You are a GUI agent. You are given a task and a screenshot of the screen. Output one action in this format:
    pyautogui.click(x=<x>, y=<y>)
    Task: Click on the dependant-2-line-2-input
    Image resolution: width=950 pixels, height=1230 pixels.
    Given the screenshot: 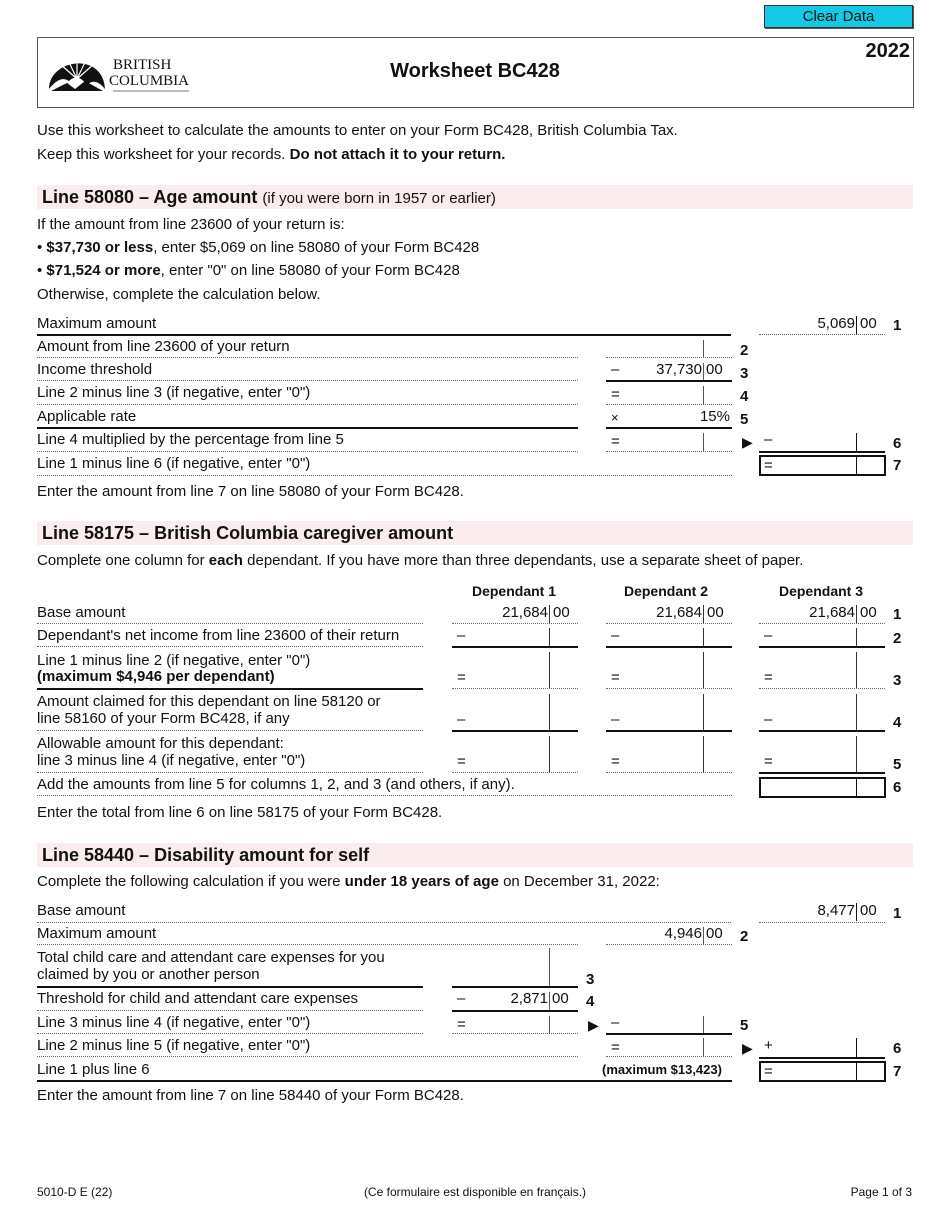 What is the action you would take?
    pyautogui.click(x=669, y=636)
    